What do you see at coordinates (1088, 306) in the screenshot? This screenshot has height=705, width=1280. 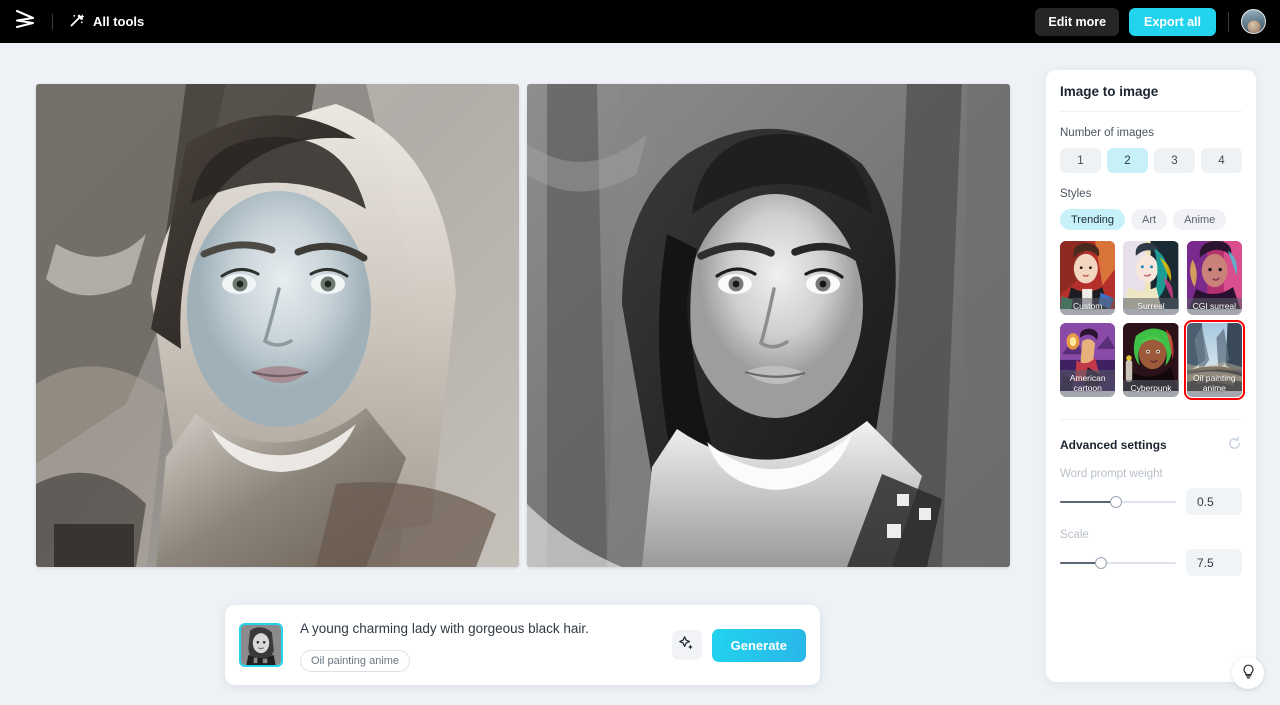 I see `style-card-label: Custom` at bounding box center [1088, 306].